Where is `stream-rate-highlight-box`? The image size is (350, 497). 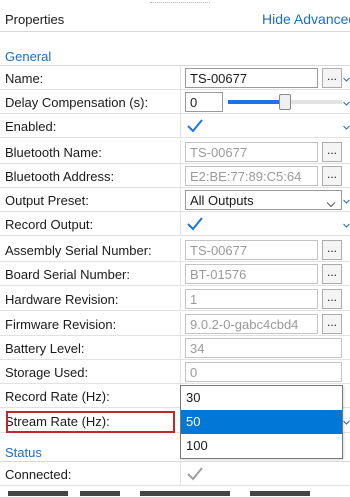
stream-rate-highlight-box is located at coordinates (90, 422).